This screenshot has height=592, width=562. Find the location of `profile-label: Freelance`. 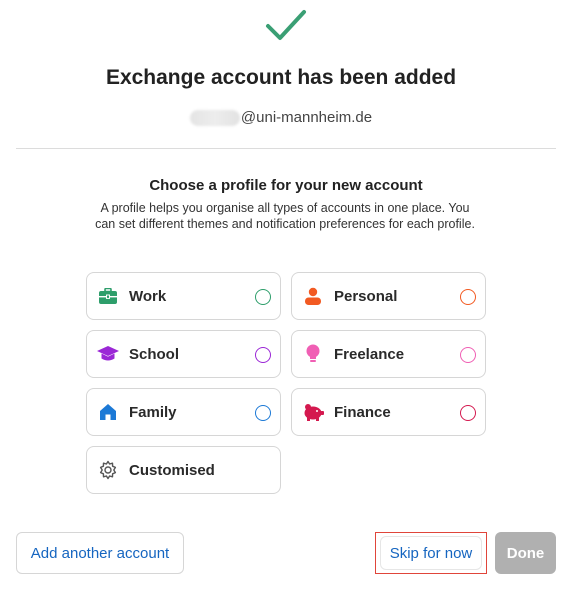

profile-label: Freelance is located at coordinates (369, 354).